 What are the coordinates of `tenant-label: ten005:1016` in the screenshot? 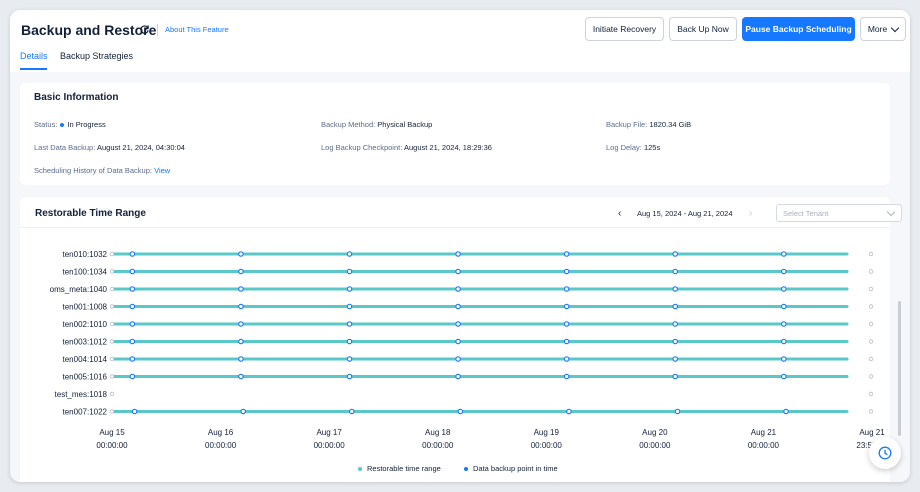 It's located at (85, 377).